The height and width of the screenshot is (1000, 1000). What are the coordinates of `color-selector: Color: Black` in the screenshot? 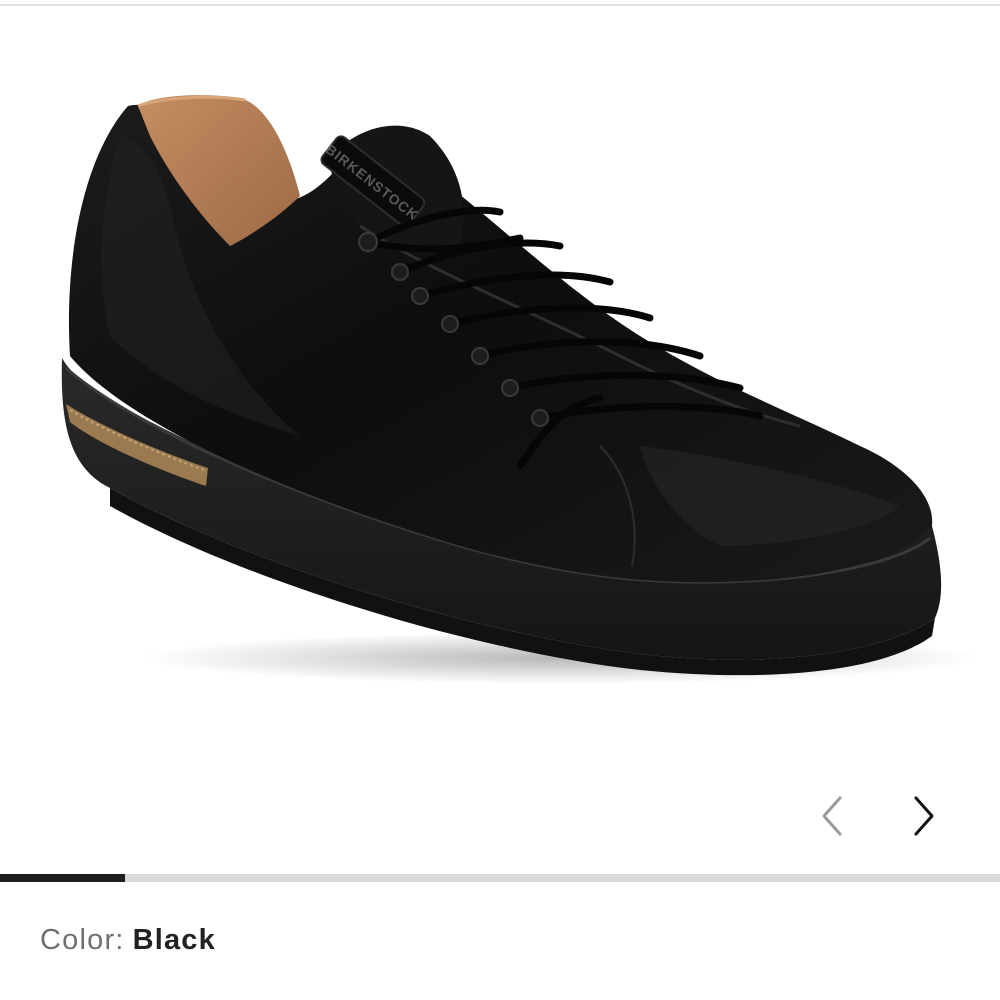 It's located at (128, 940).